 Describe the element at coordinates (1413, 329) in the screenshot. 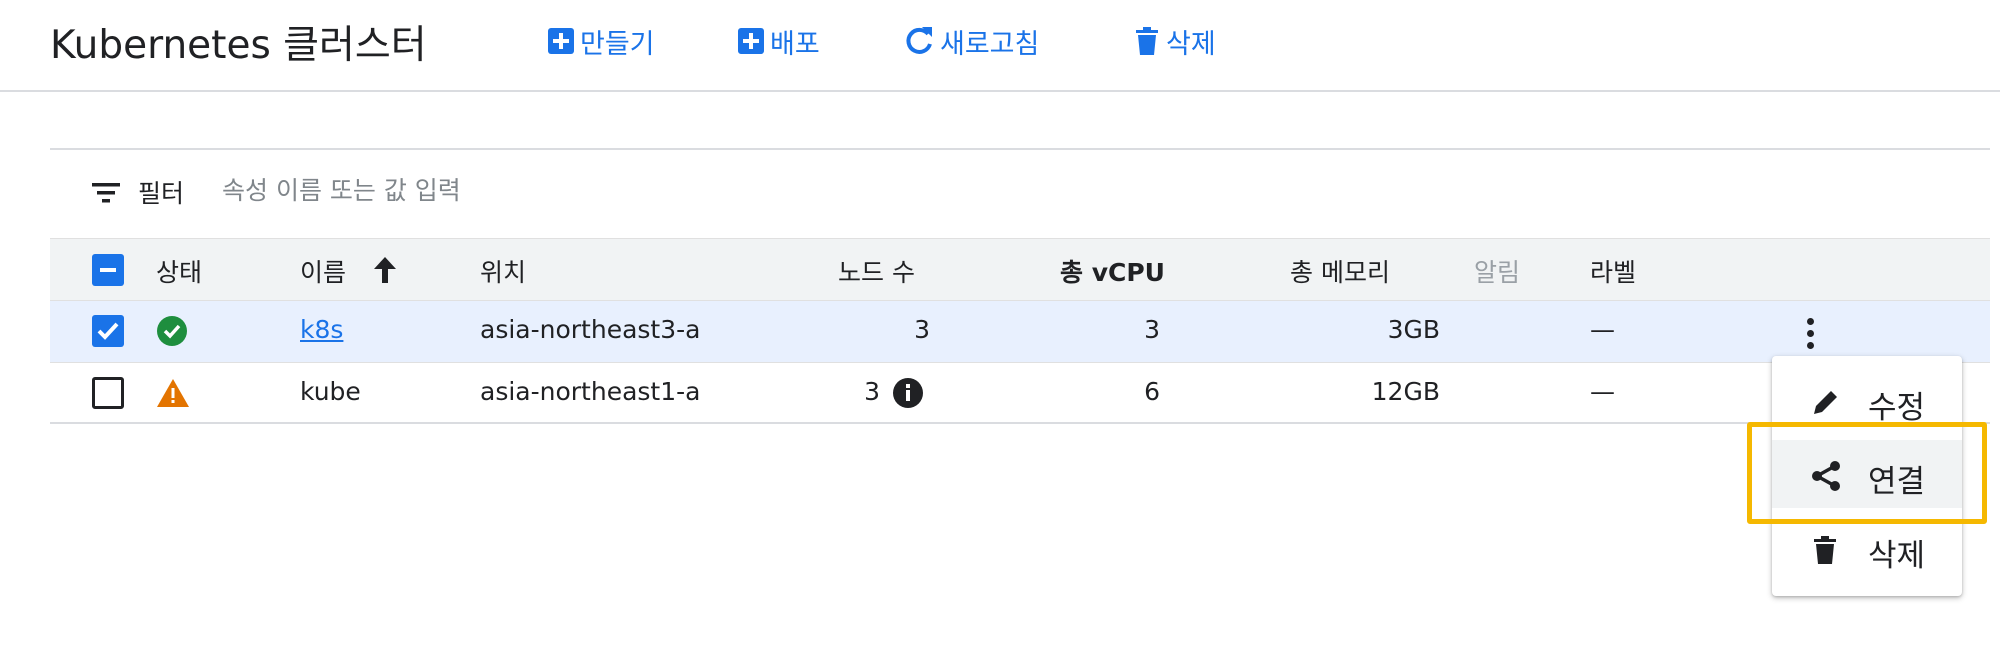

I see `cluster-memory: 3GB` at that location.